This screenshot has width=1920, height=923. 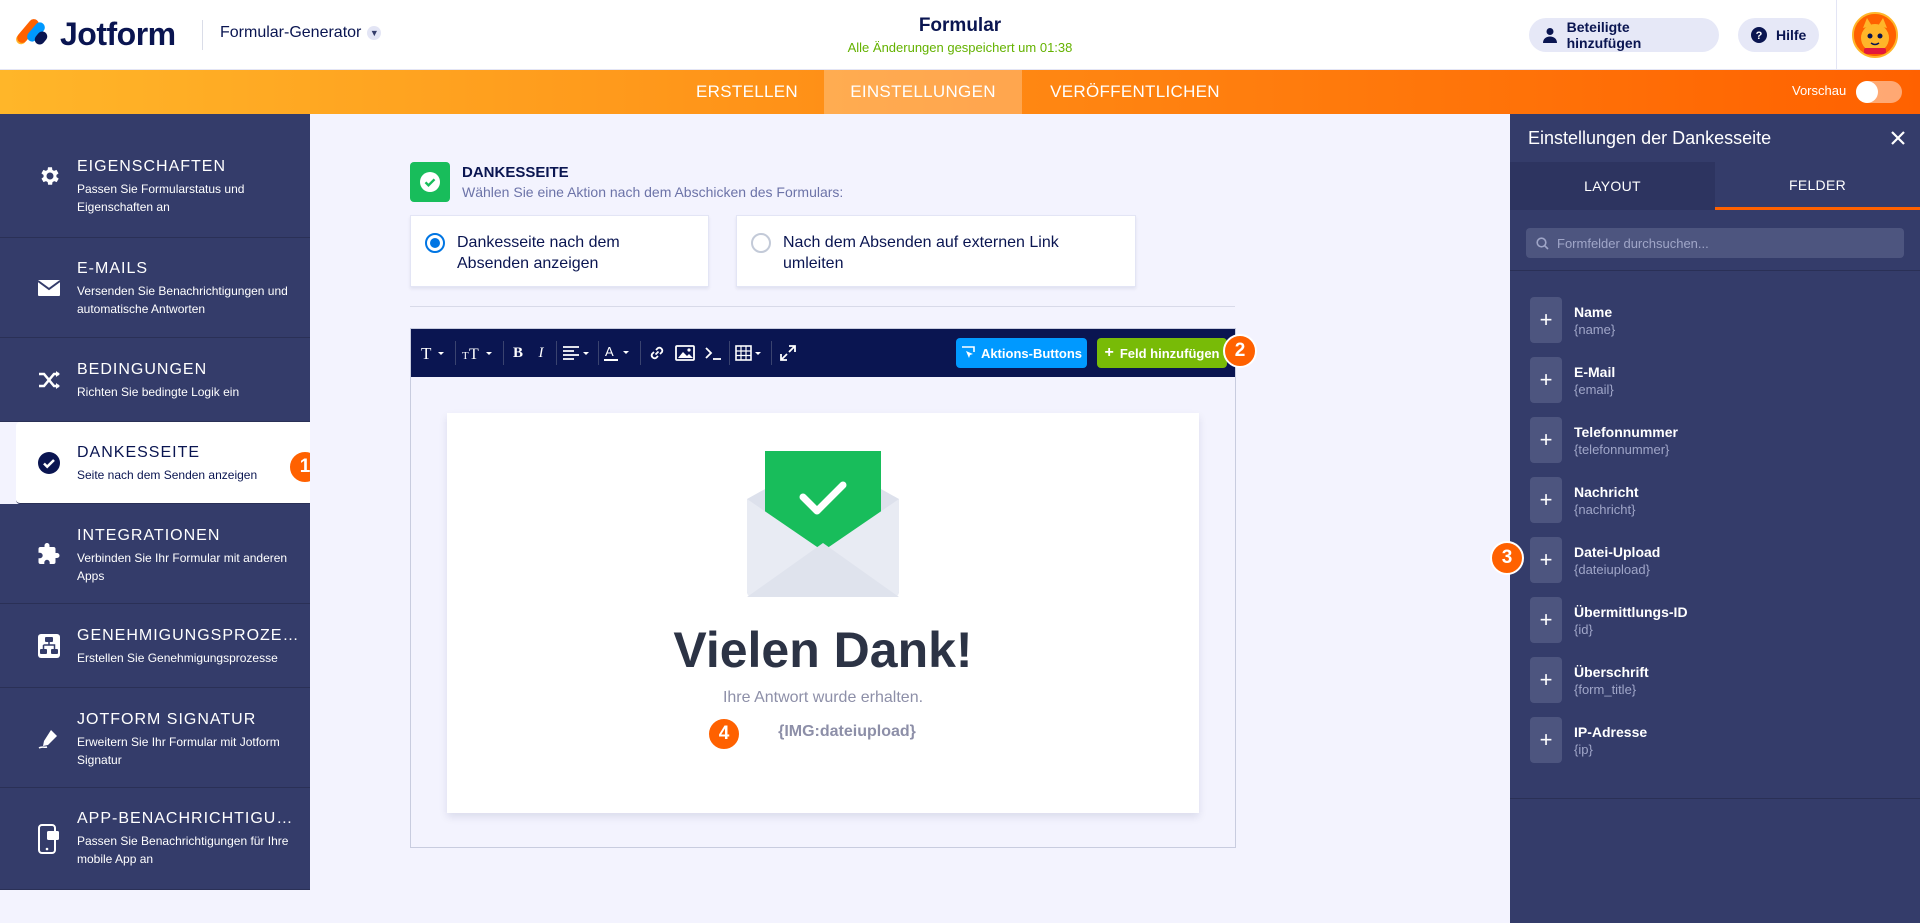 I want to click on link-icon, so click(x=657, y=353).